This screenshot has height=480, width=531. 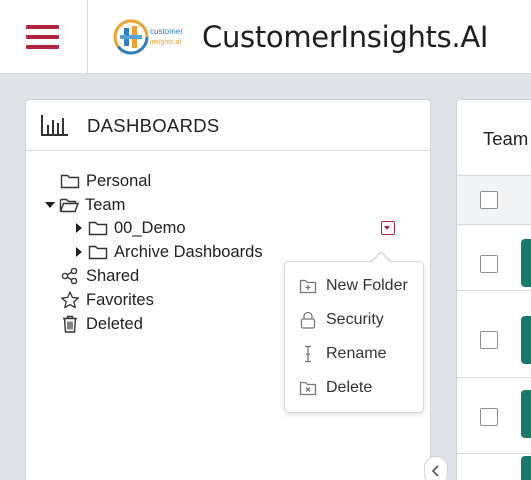 What do you see at coordinates (166, 31) in the screenshot?
I see `svg-text: customer` at bounding box center [166, 31].